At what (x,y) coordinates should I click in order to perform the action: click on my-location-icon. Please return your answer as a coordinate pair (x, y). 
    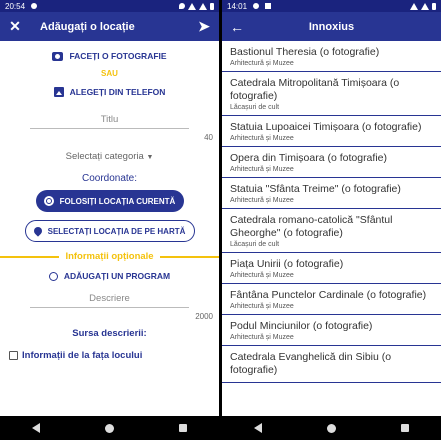
    Looking at the image, I should click on (48, 201).